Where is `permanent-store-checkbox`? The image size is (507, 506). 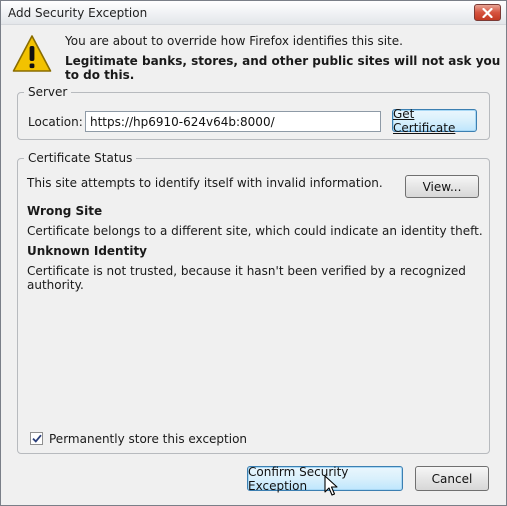 permanent-store-checkbox is located at coordinates (36, 438).